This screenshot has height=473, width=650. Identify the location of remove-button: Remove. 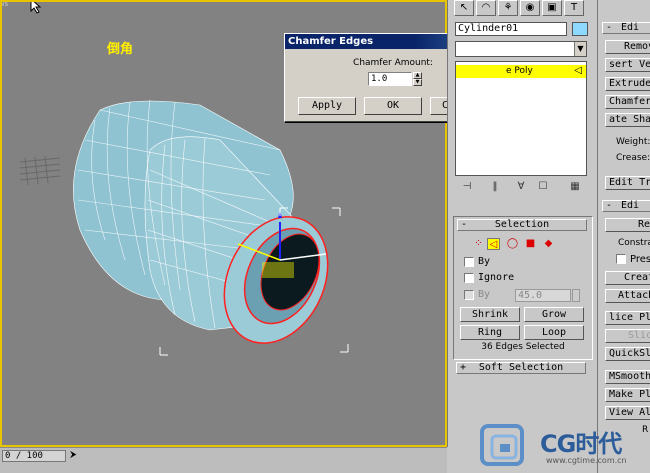
(627, 47).